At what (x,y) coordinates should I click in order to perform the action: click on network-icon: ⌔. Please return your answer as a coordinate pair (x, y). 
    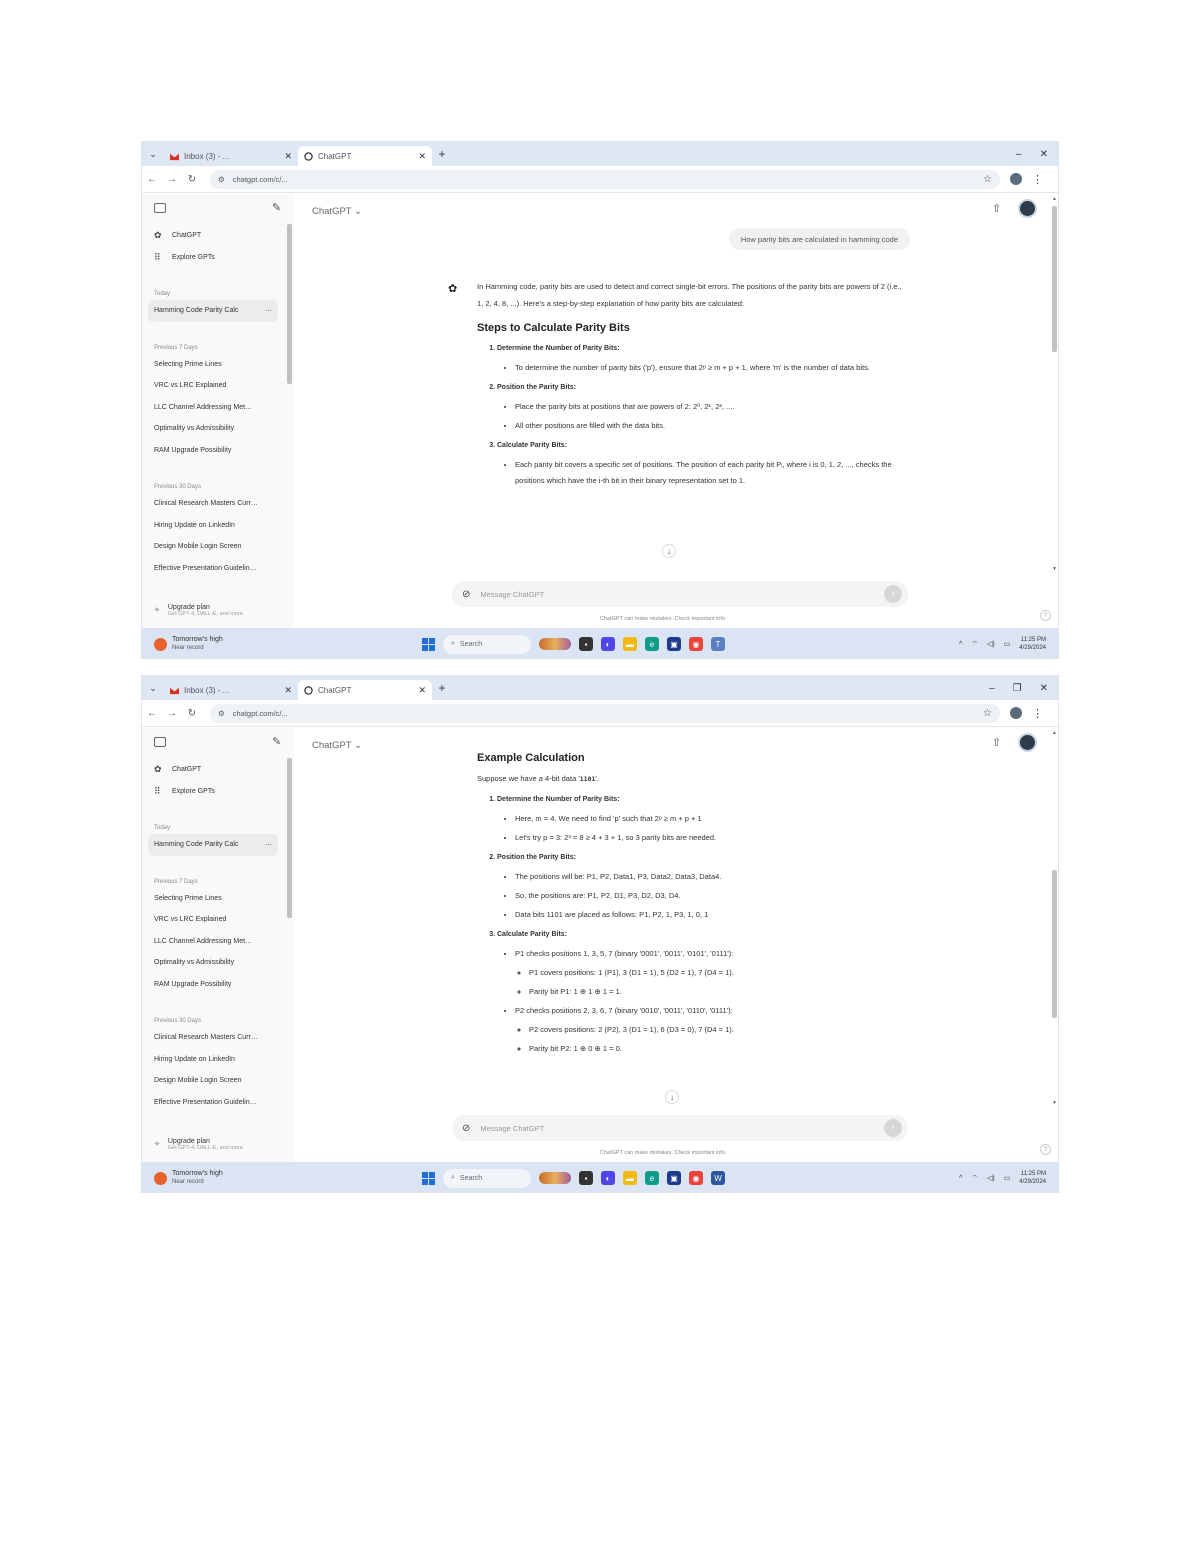
    Looking at the image, I should click on (974, 1178).